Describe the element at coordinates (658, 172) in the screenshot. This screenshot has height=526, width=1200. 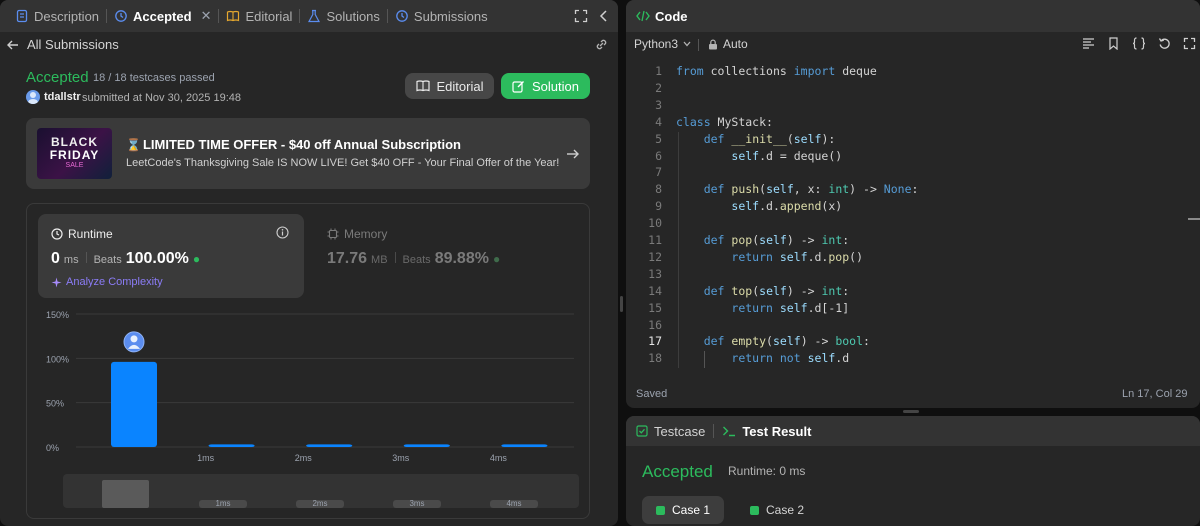
I see `line-number: 7` at that location.